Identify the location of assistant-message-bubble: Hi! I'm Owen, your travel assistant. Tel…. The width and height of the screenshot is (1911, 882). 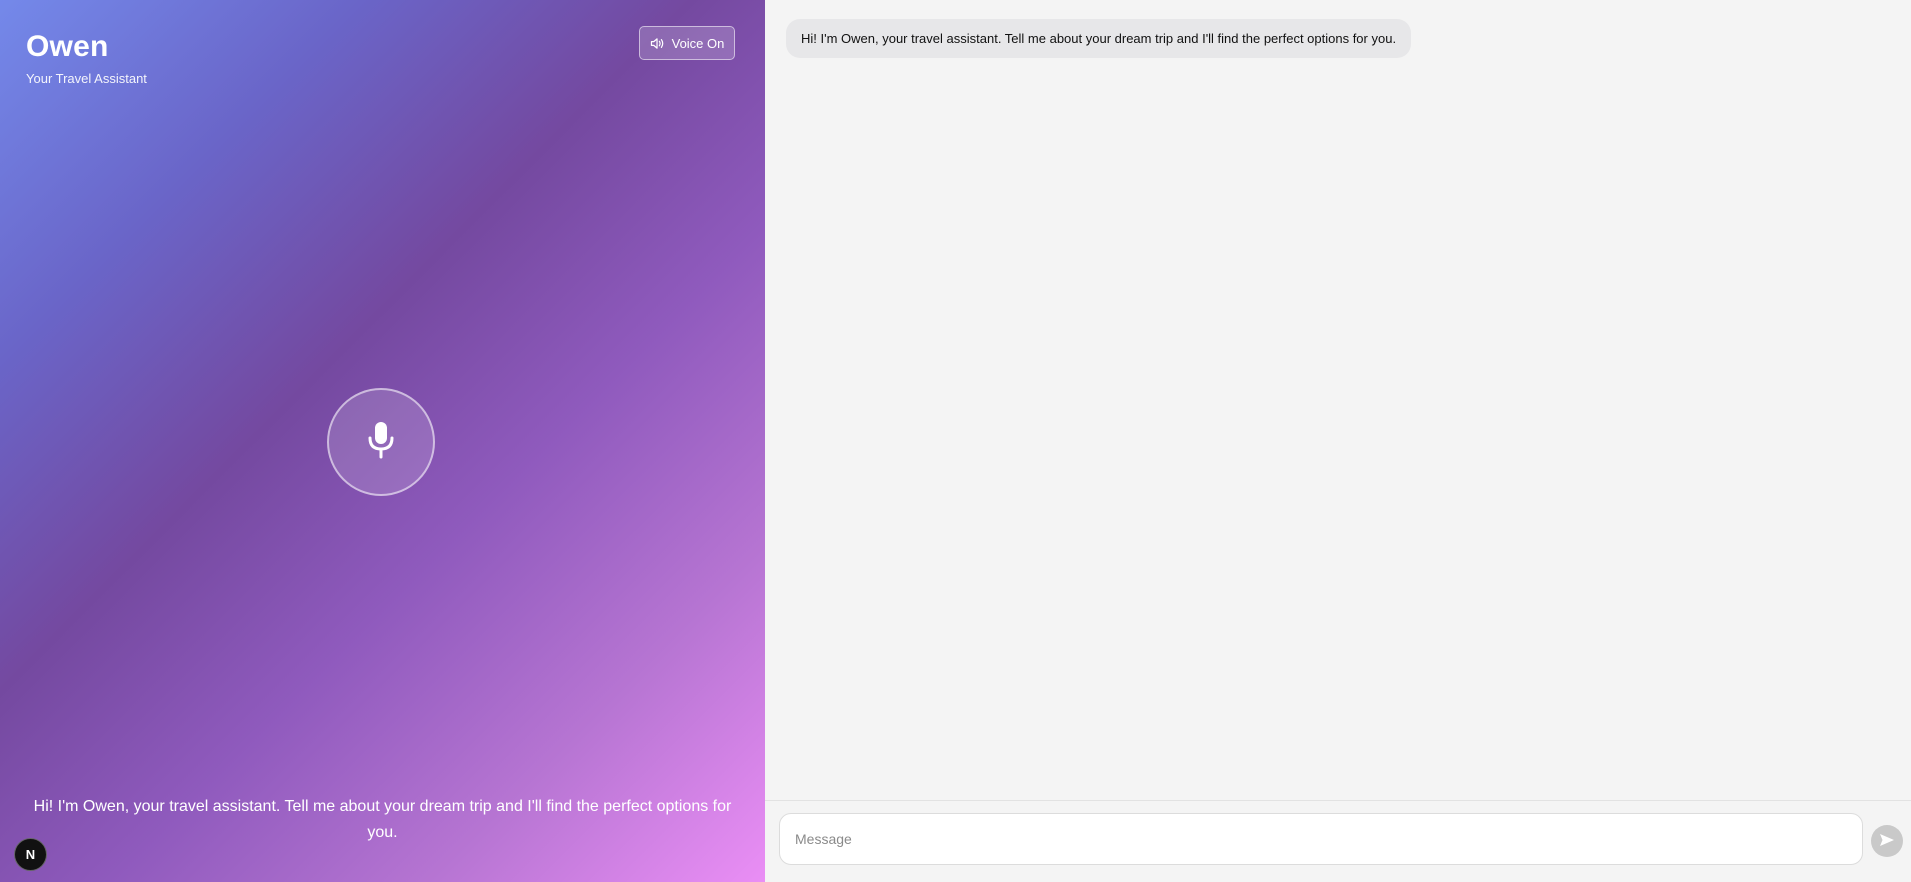
(1099, 38).